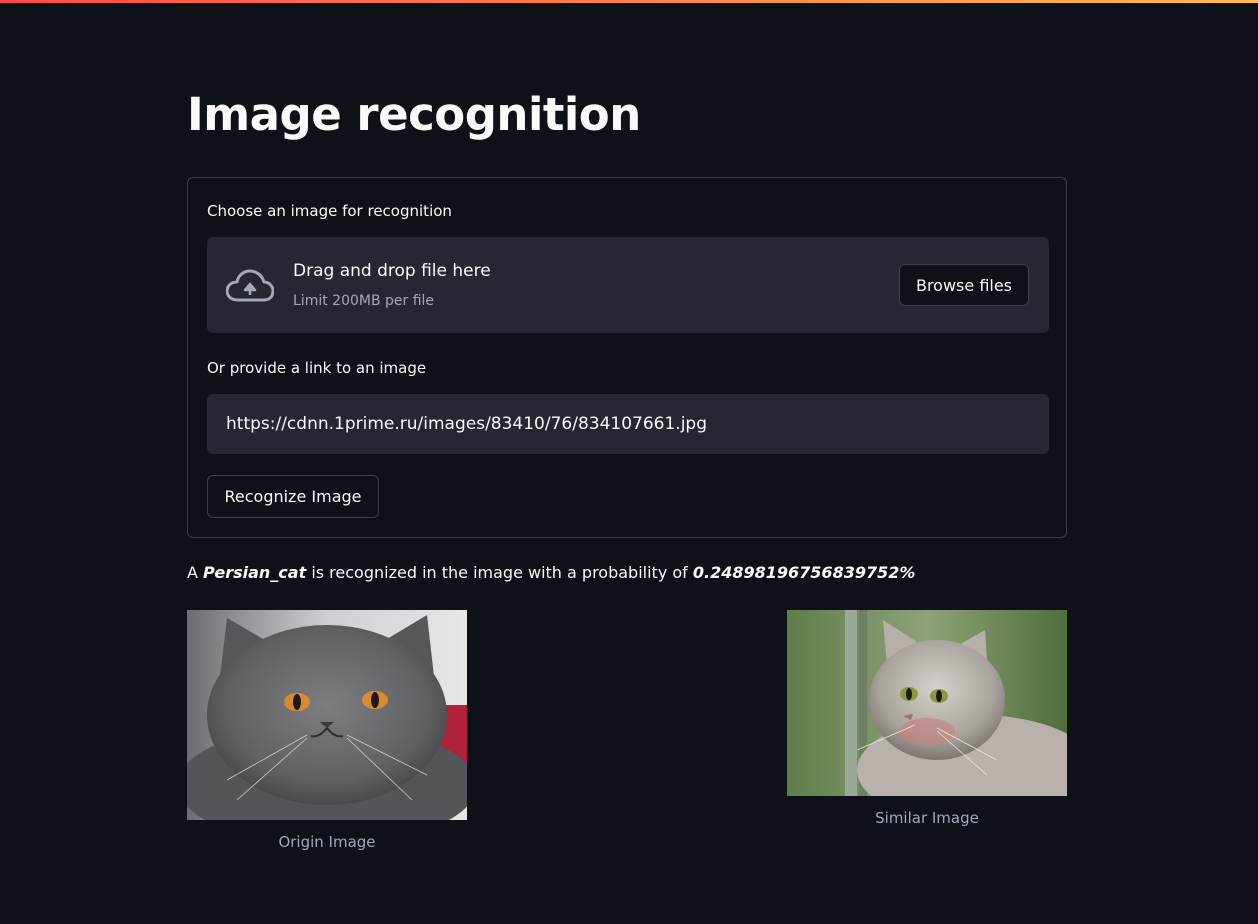 This screenshot has width=1258, height=924. What do you see at coordinates (192, 572) in the screenshot?
I see `result-prefix: A` at bounding box center [192, 572].